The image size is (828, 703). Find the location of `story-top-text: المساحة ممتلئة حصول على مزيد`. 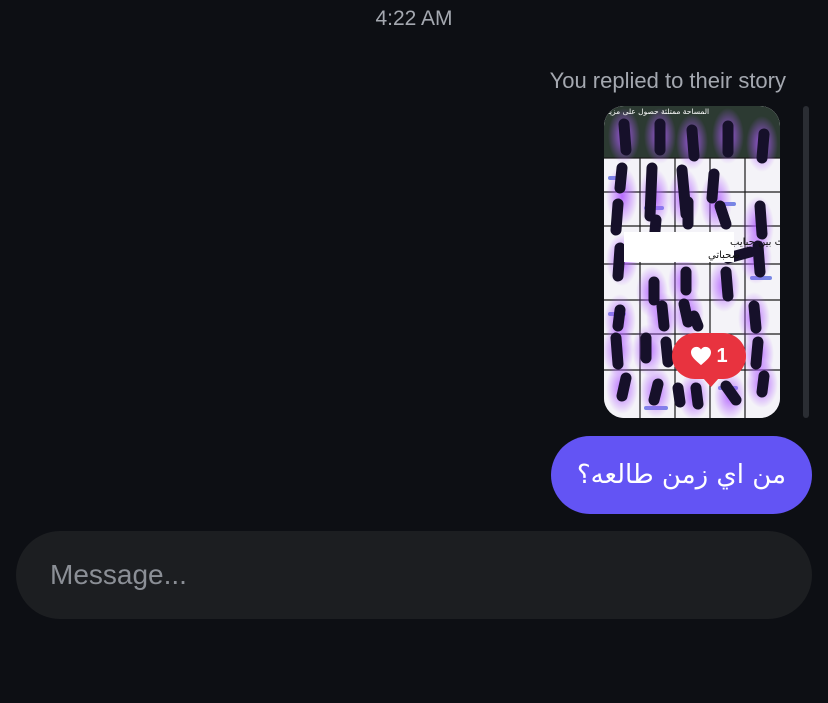

story-top-text: المساحة ممتلئة حصول على مزيد is located at coordinates (657, 111).